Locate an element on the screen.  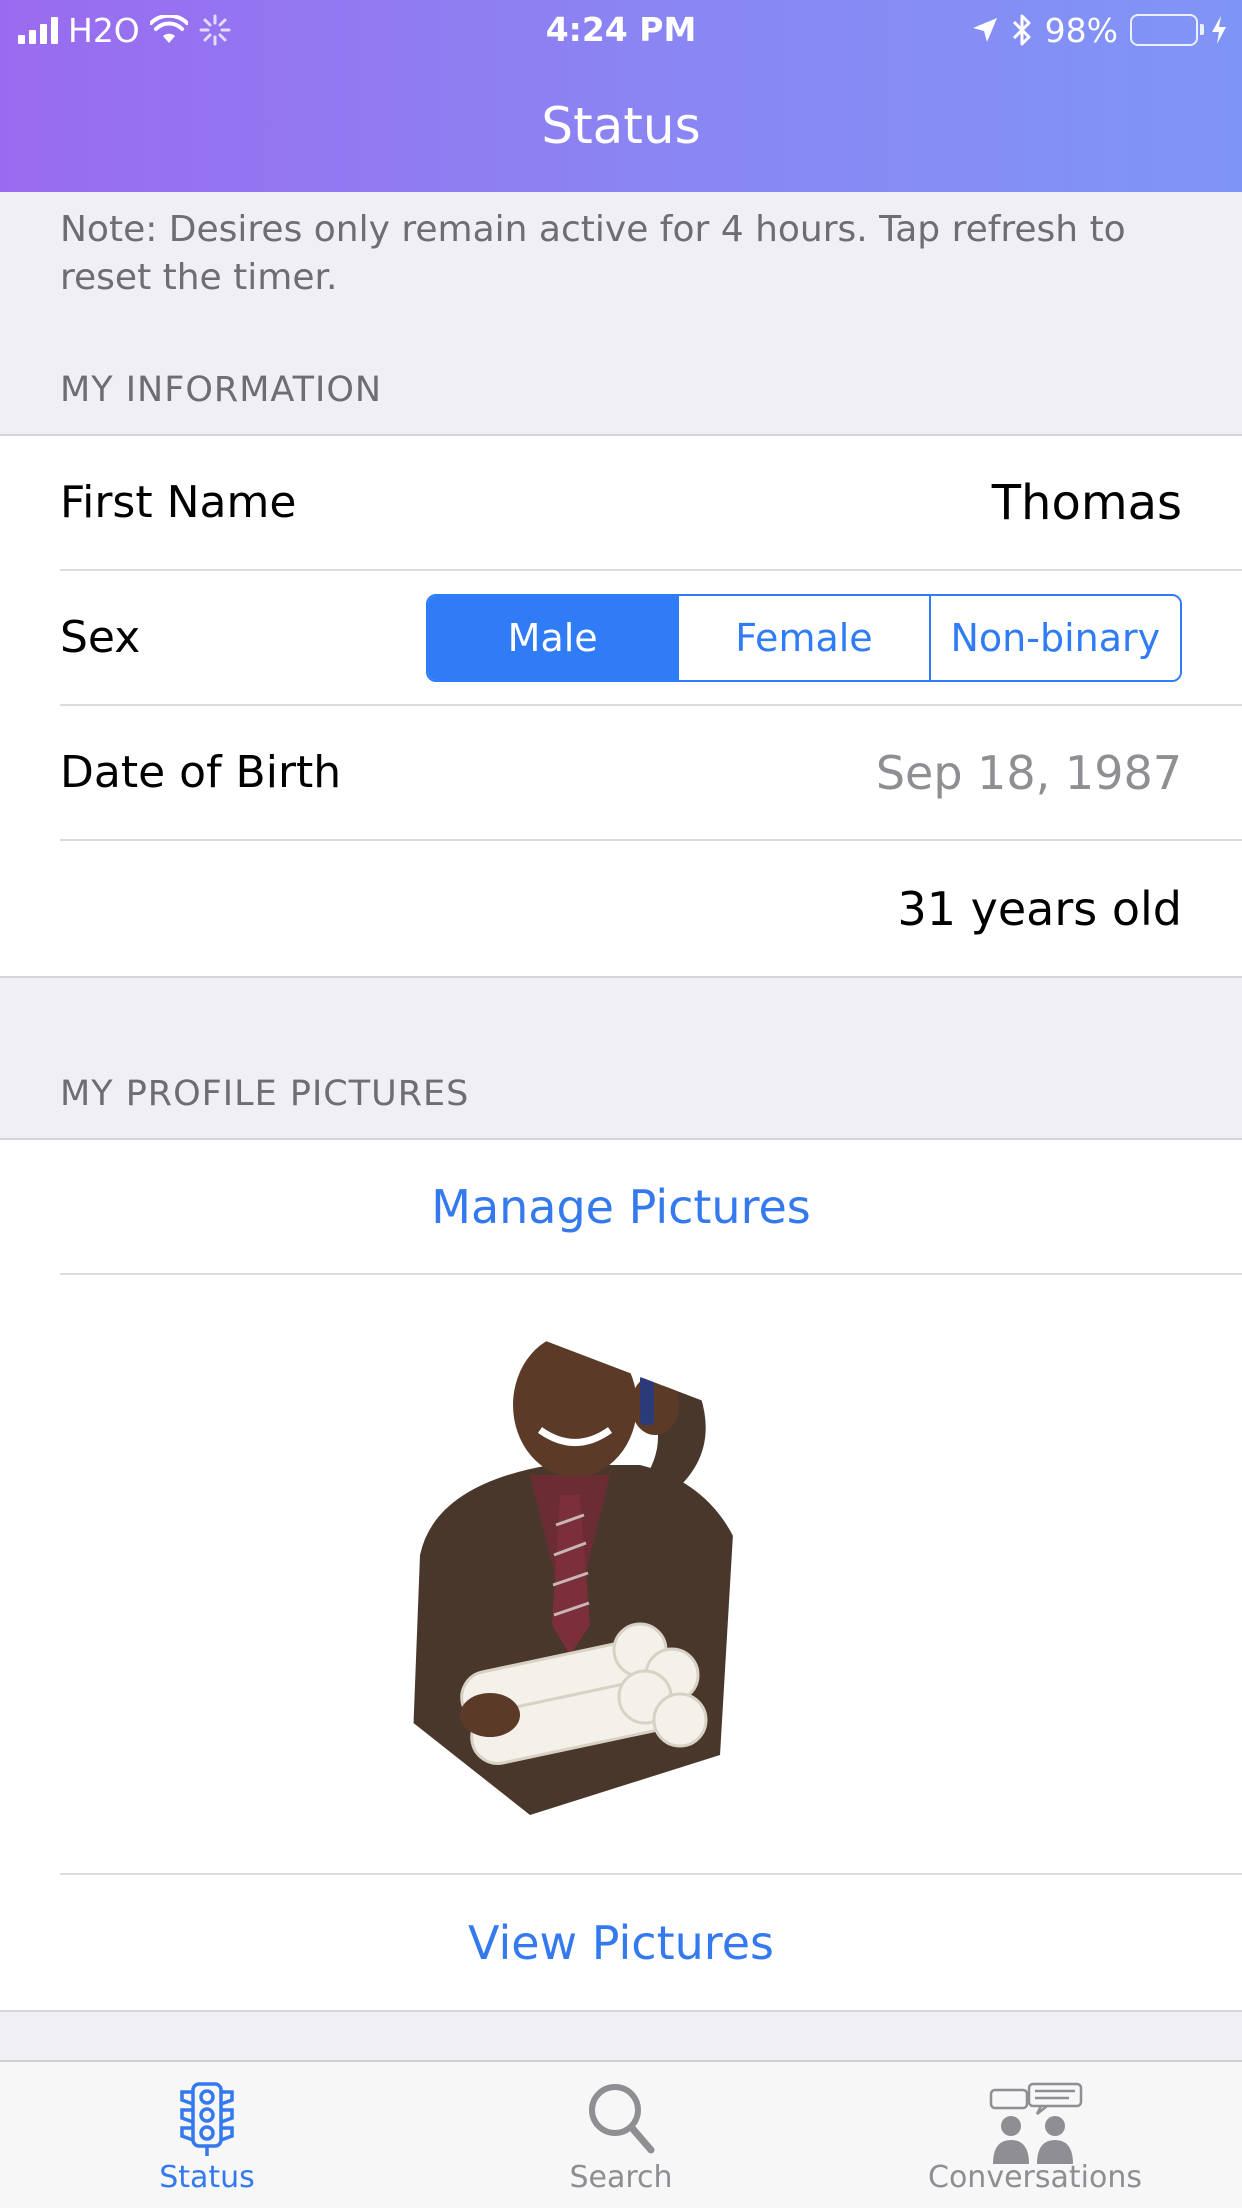
manage-pictures-button: Manage Pictures is located at coordinates (621, 1207).